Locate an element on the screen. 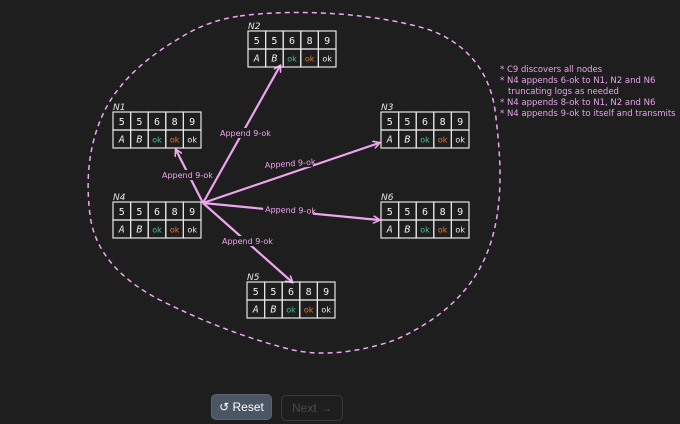 The image size is (680, 424). arrow-to-n5: Append 9-ok is located at coordinates (247, 242).